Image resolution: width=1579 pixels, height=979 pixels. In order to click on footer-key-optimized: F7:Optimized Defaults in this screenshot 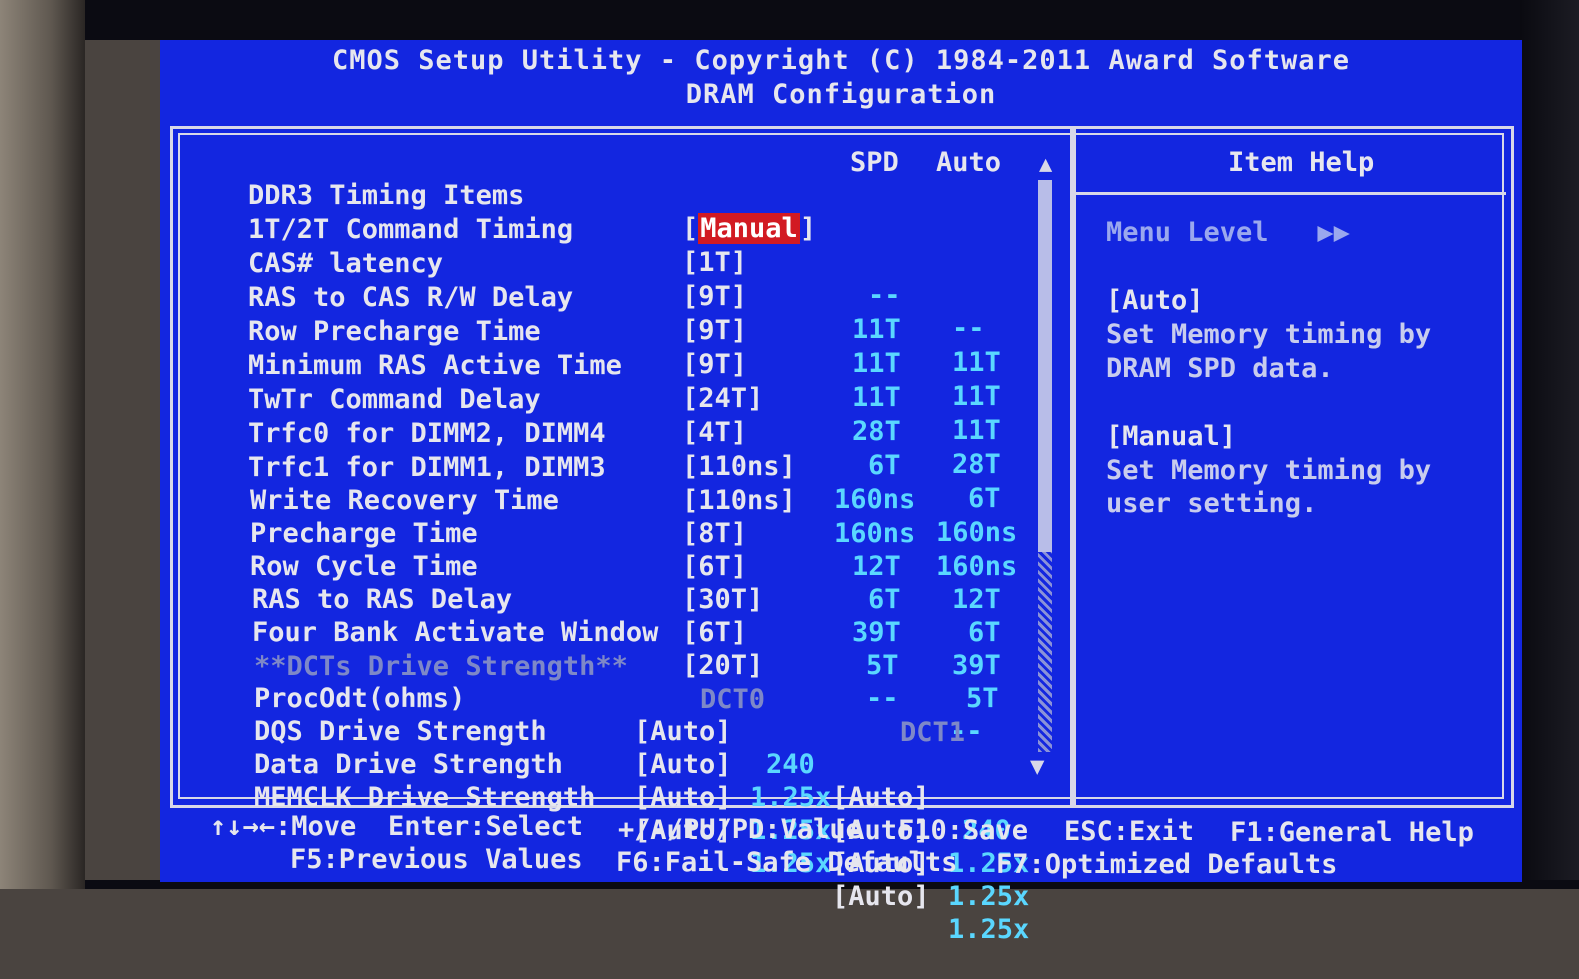, I will do `click(1167, 864)`.